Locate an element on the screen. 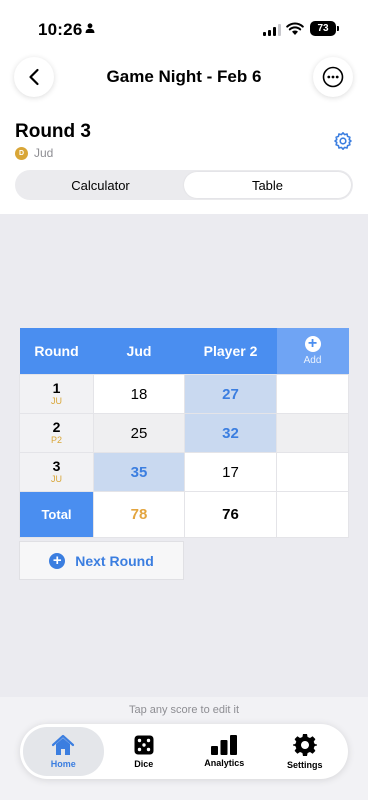 This screenshot has width=368, height=800. cellular-signal-icon is located at coordinates (272, 30).